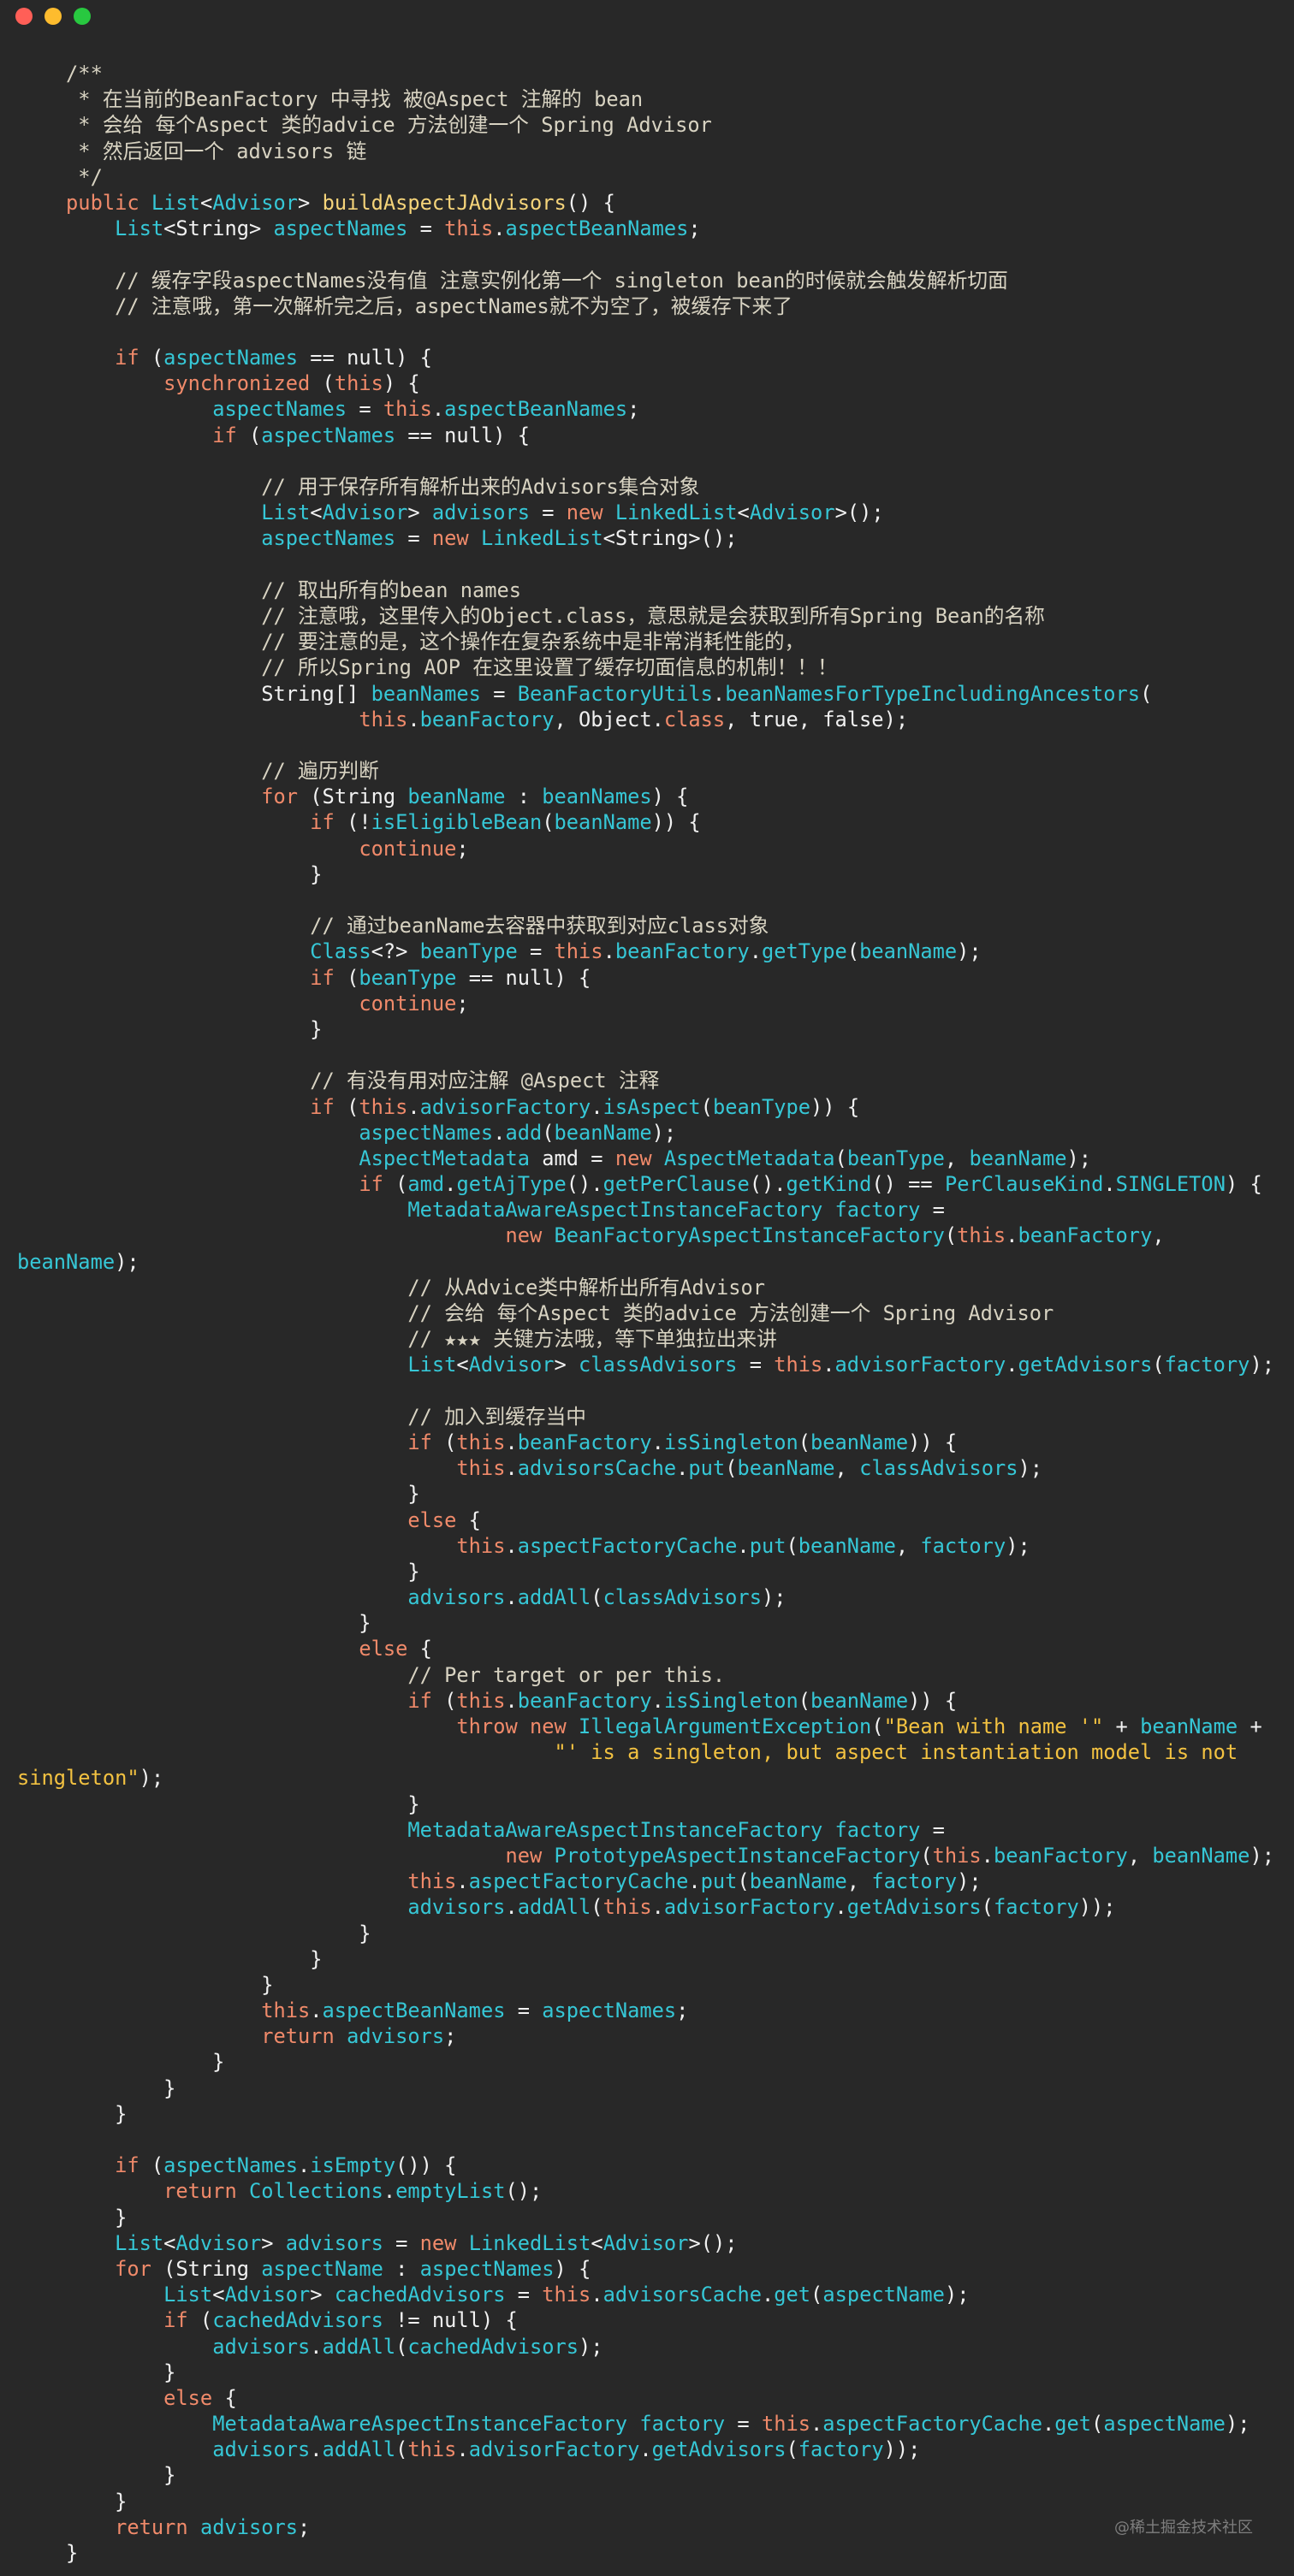 The width and height of the screenshot is (1294, 2576). Describe the element at coordinates (78, 1779) in the screenshot. I see `code-token: singleton"` at that location.